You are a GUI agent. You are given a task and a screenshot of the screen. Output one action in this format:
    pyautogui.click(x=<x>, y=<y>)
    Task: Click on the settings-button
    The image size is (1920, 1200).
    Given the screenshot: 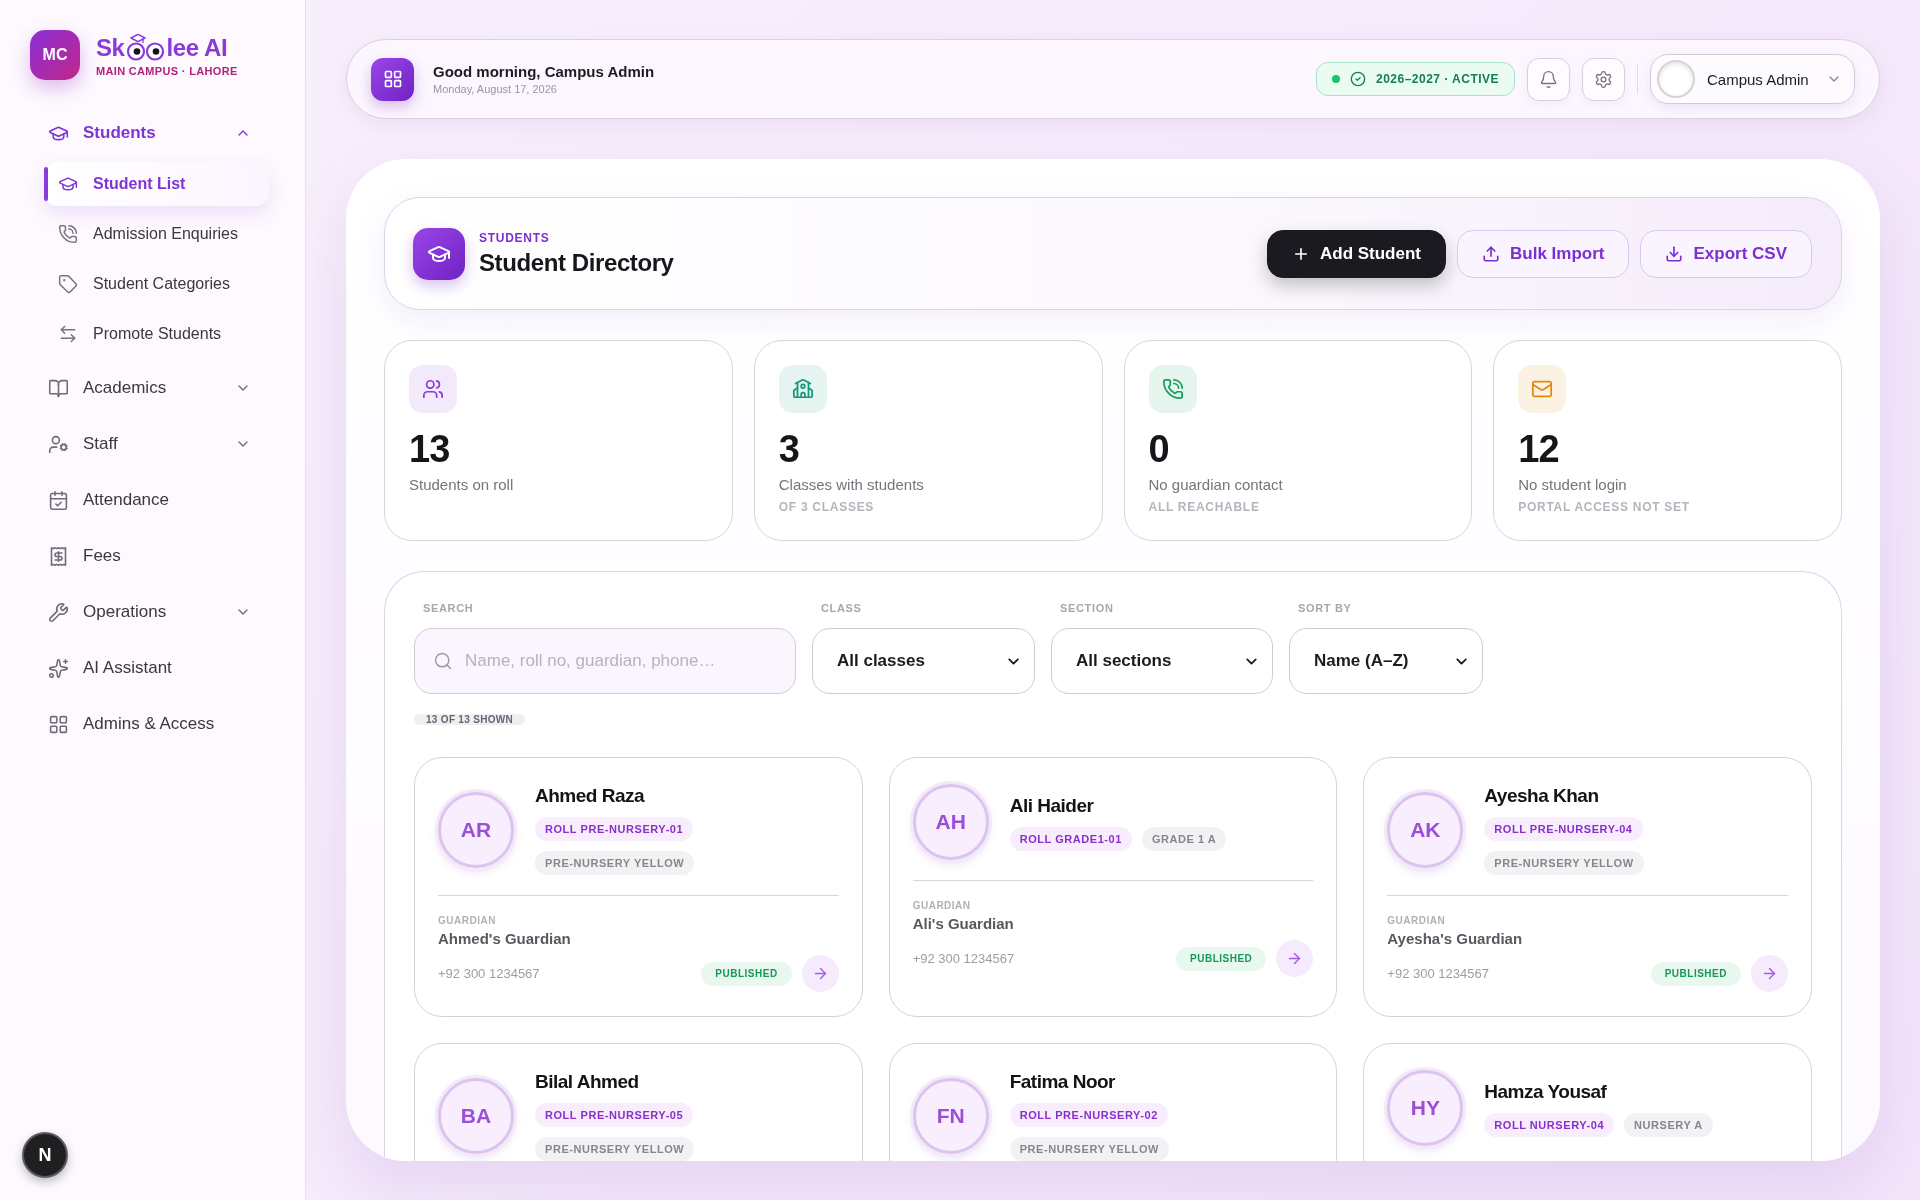 What is the action you would take?
    pyautogui.click(x=1603, y=79)
    